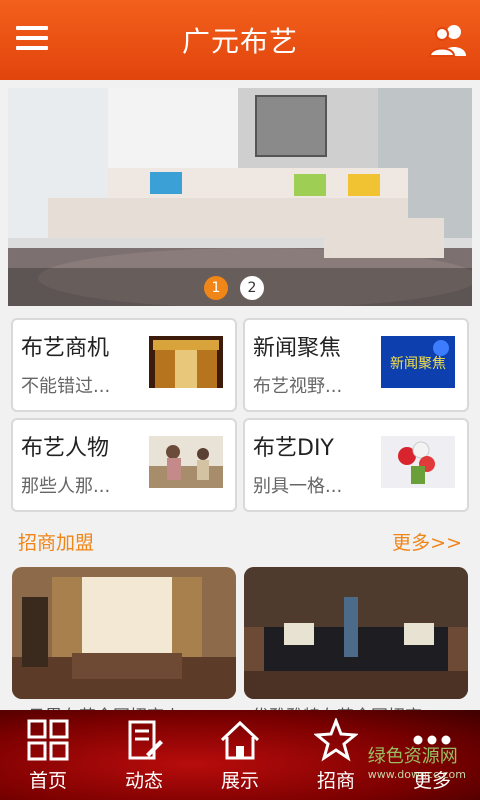 Image resolution: width=480 pixels, height=800 pixels. What do you see at coordinates (239, 781) in the screenshot?
I see `nav-label: 展示` at bounding box center [239, 781].